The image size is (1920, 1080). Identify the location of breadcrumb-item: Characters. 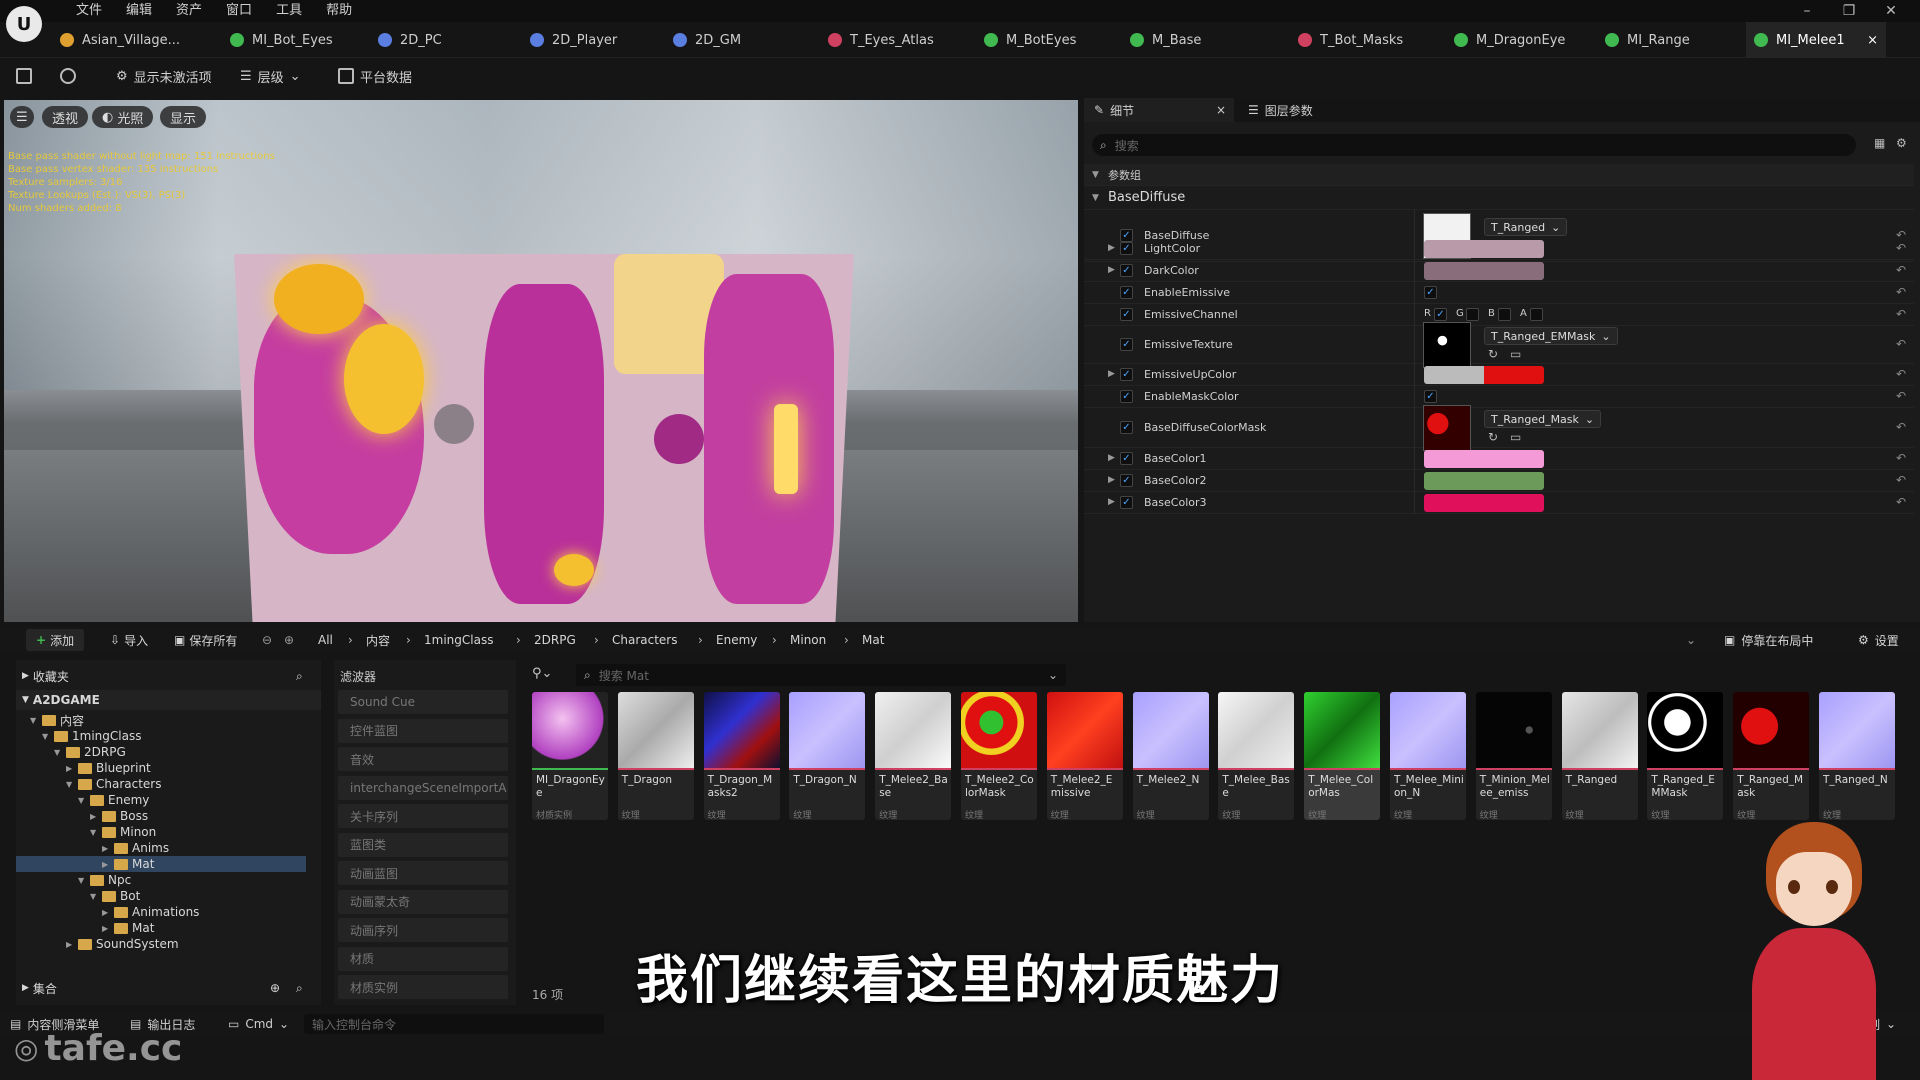
(645, 640).